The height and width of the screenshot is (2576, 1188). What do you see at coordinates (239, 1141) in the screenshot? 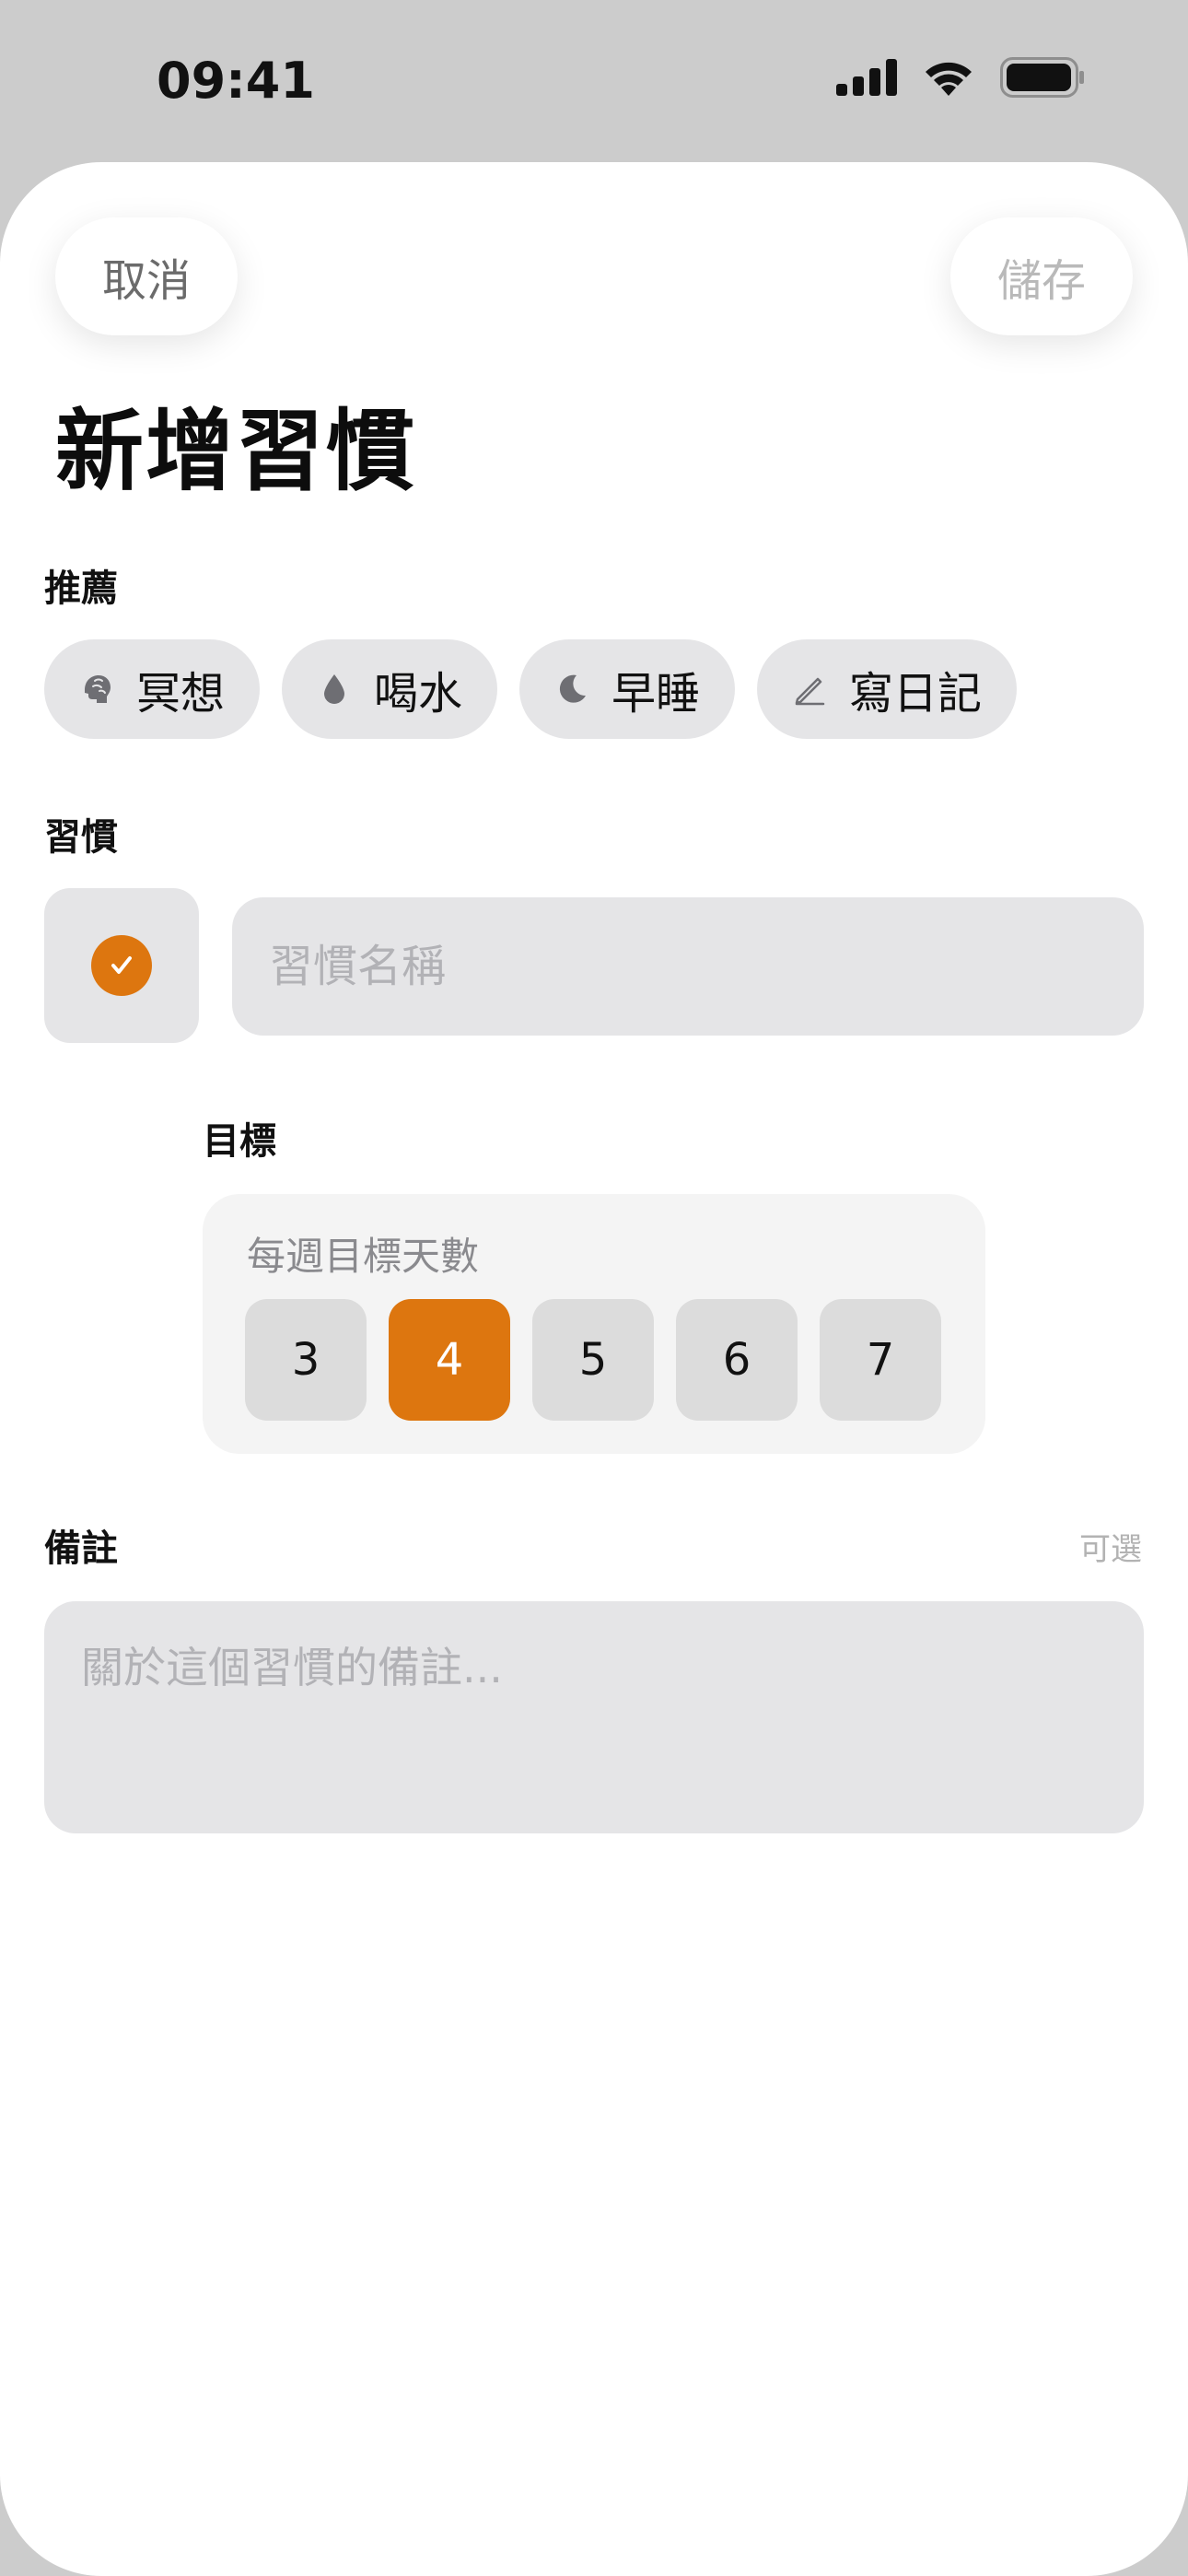
I see `goal-label: 目標` at bounding box center [239, 1141].